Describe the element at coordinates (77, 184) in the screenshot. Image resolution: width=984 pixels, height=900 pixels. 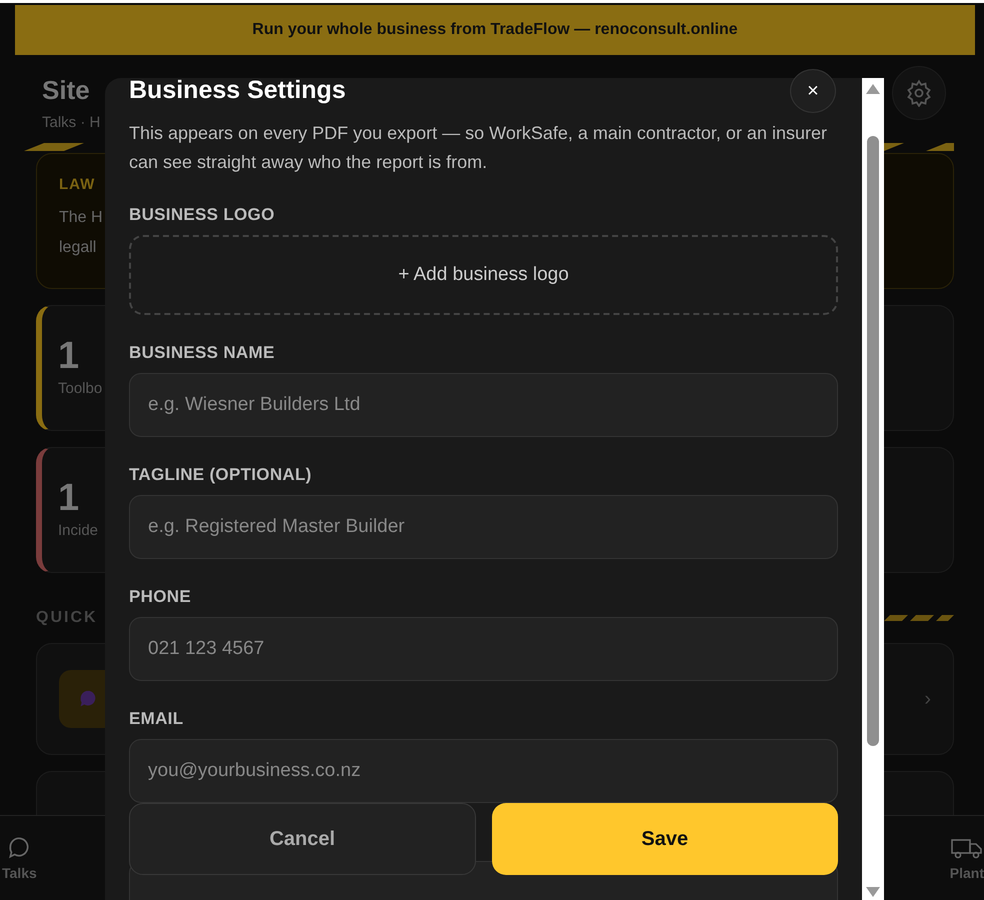
I see `card-label: LAW` at that location.